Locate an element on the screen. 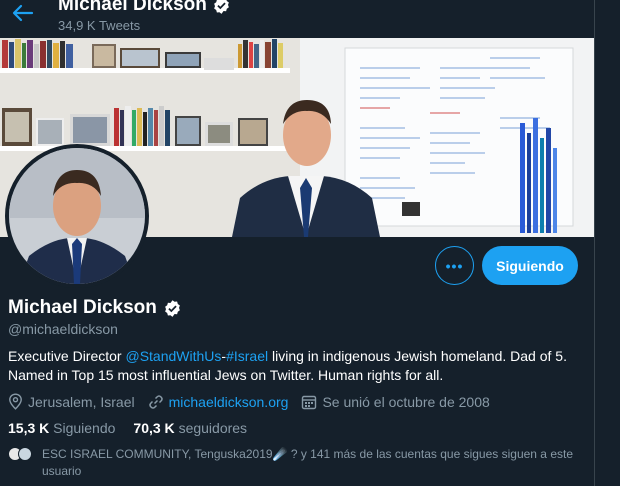  profile-name: Michael Dickson is located at coordinates (95, 308).